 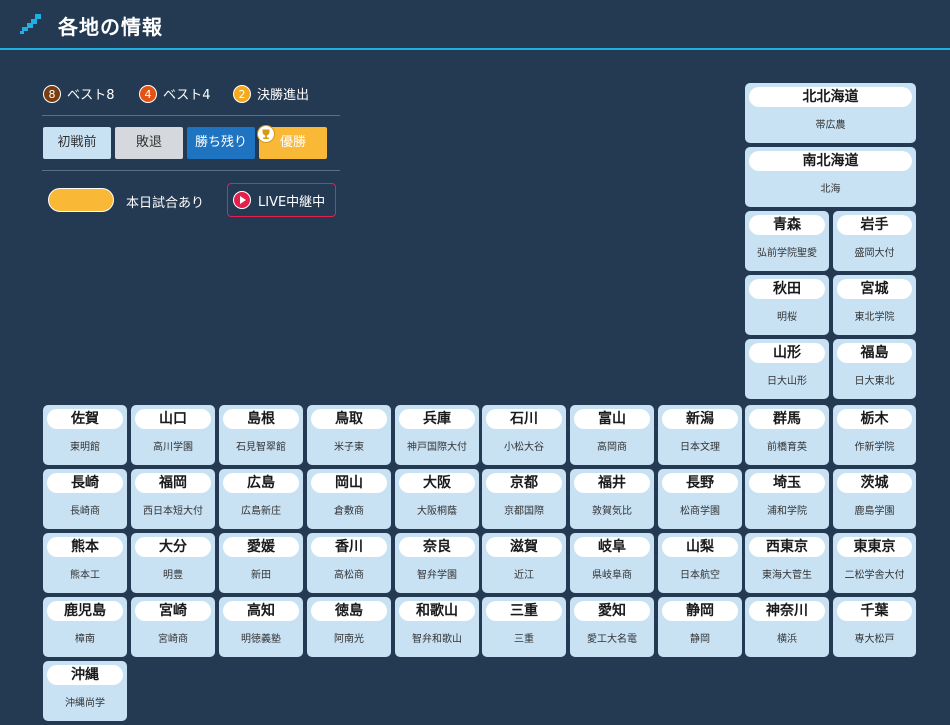 I want to click on prefecture-card: 青森 弘前学院聖愛, so click(x=787, y=241).